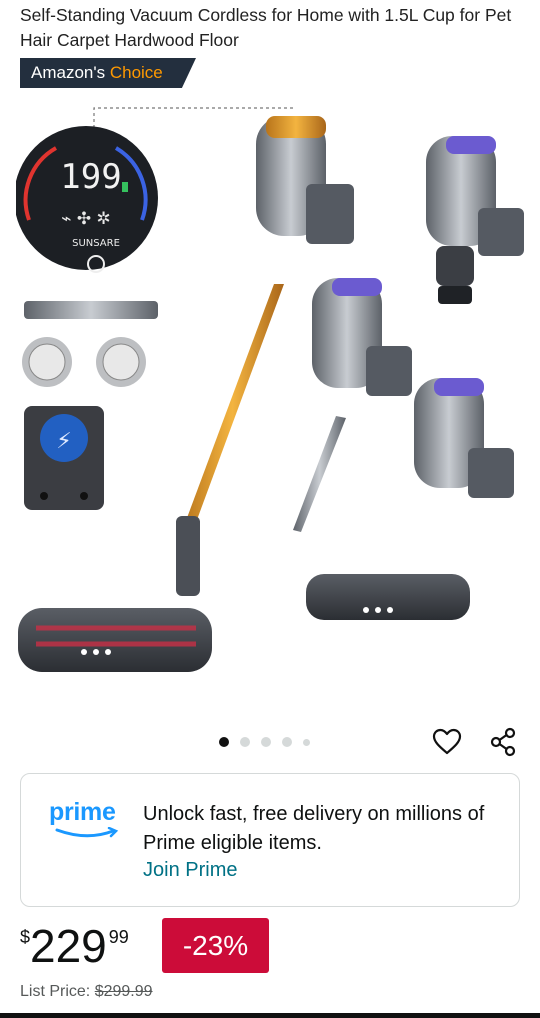 The width and height of the screenshot is (540, 1018). What do you see at coordinates (87, 199) in the screenshot?
I see `digital-display-panel: 199 ⌁ ✣ ✲ SUNSARE` at bounding box center [87, 199].